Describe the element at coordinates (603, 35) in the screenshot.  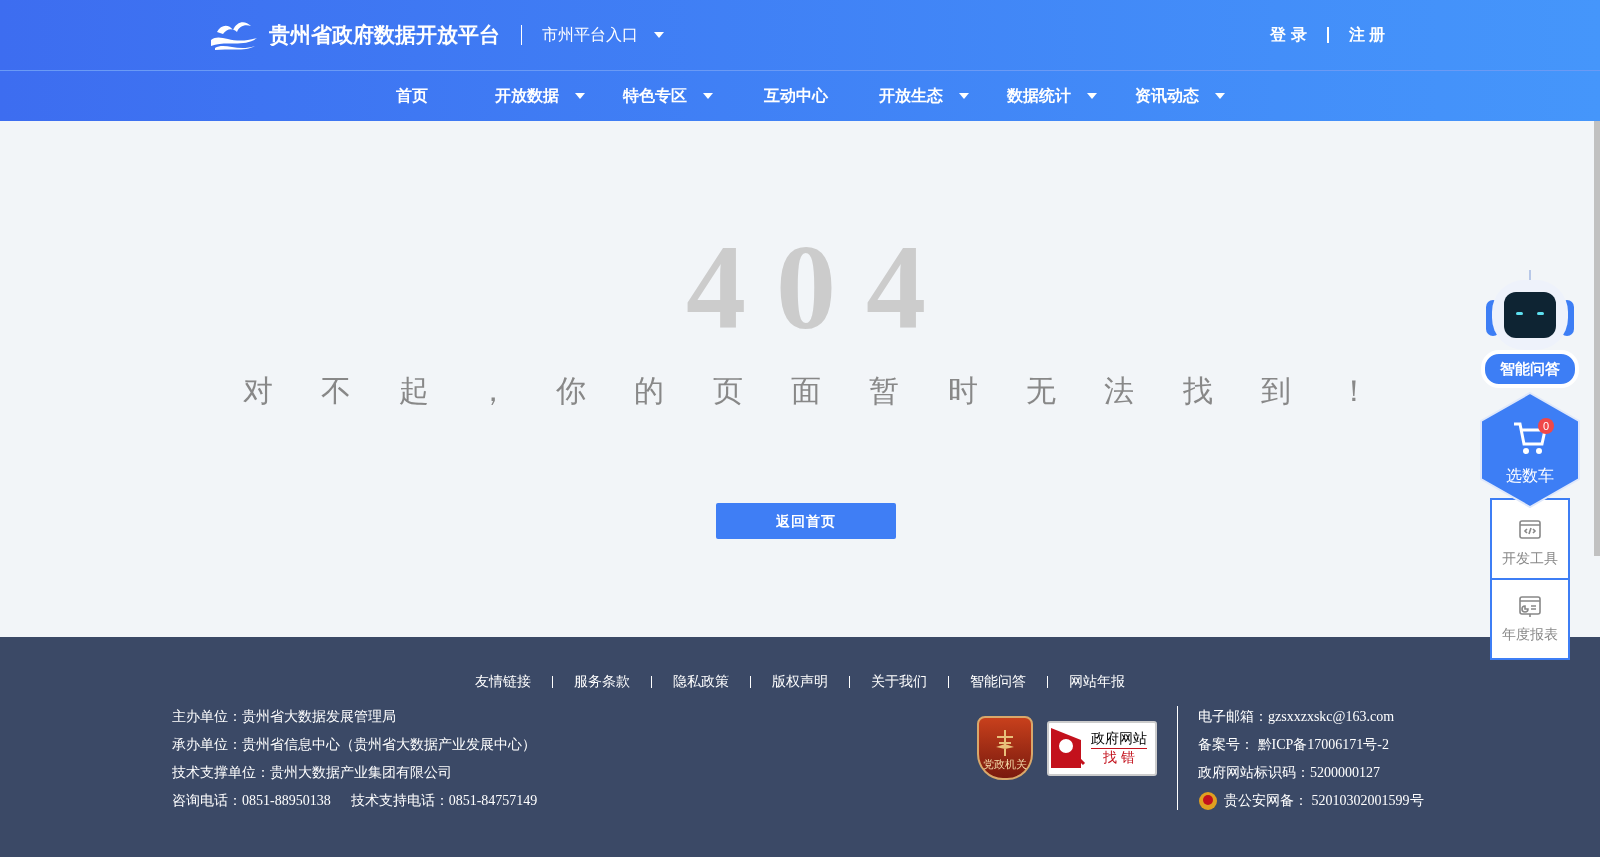
I see `city-entry-dropdown: 市州平台入口` at that location.